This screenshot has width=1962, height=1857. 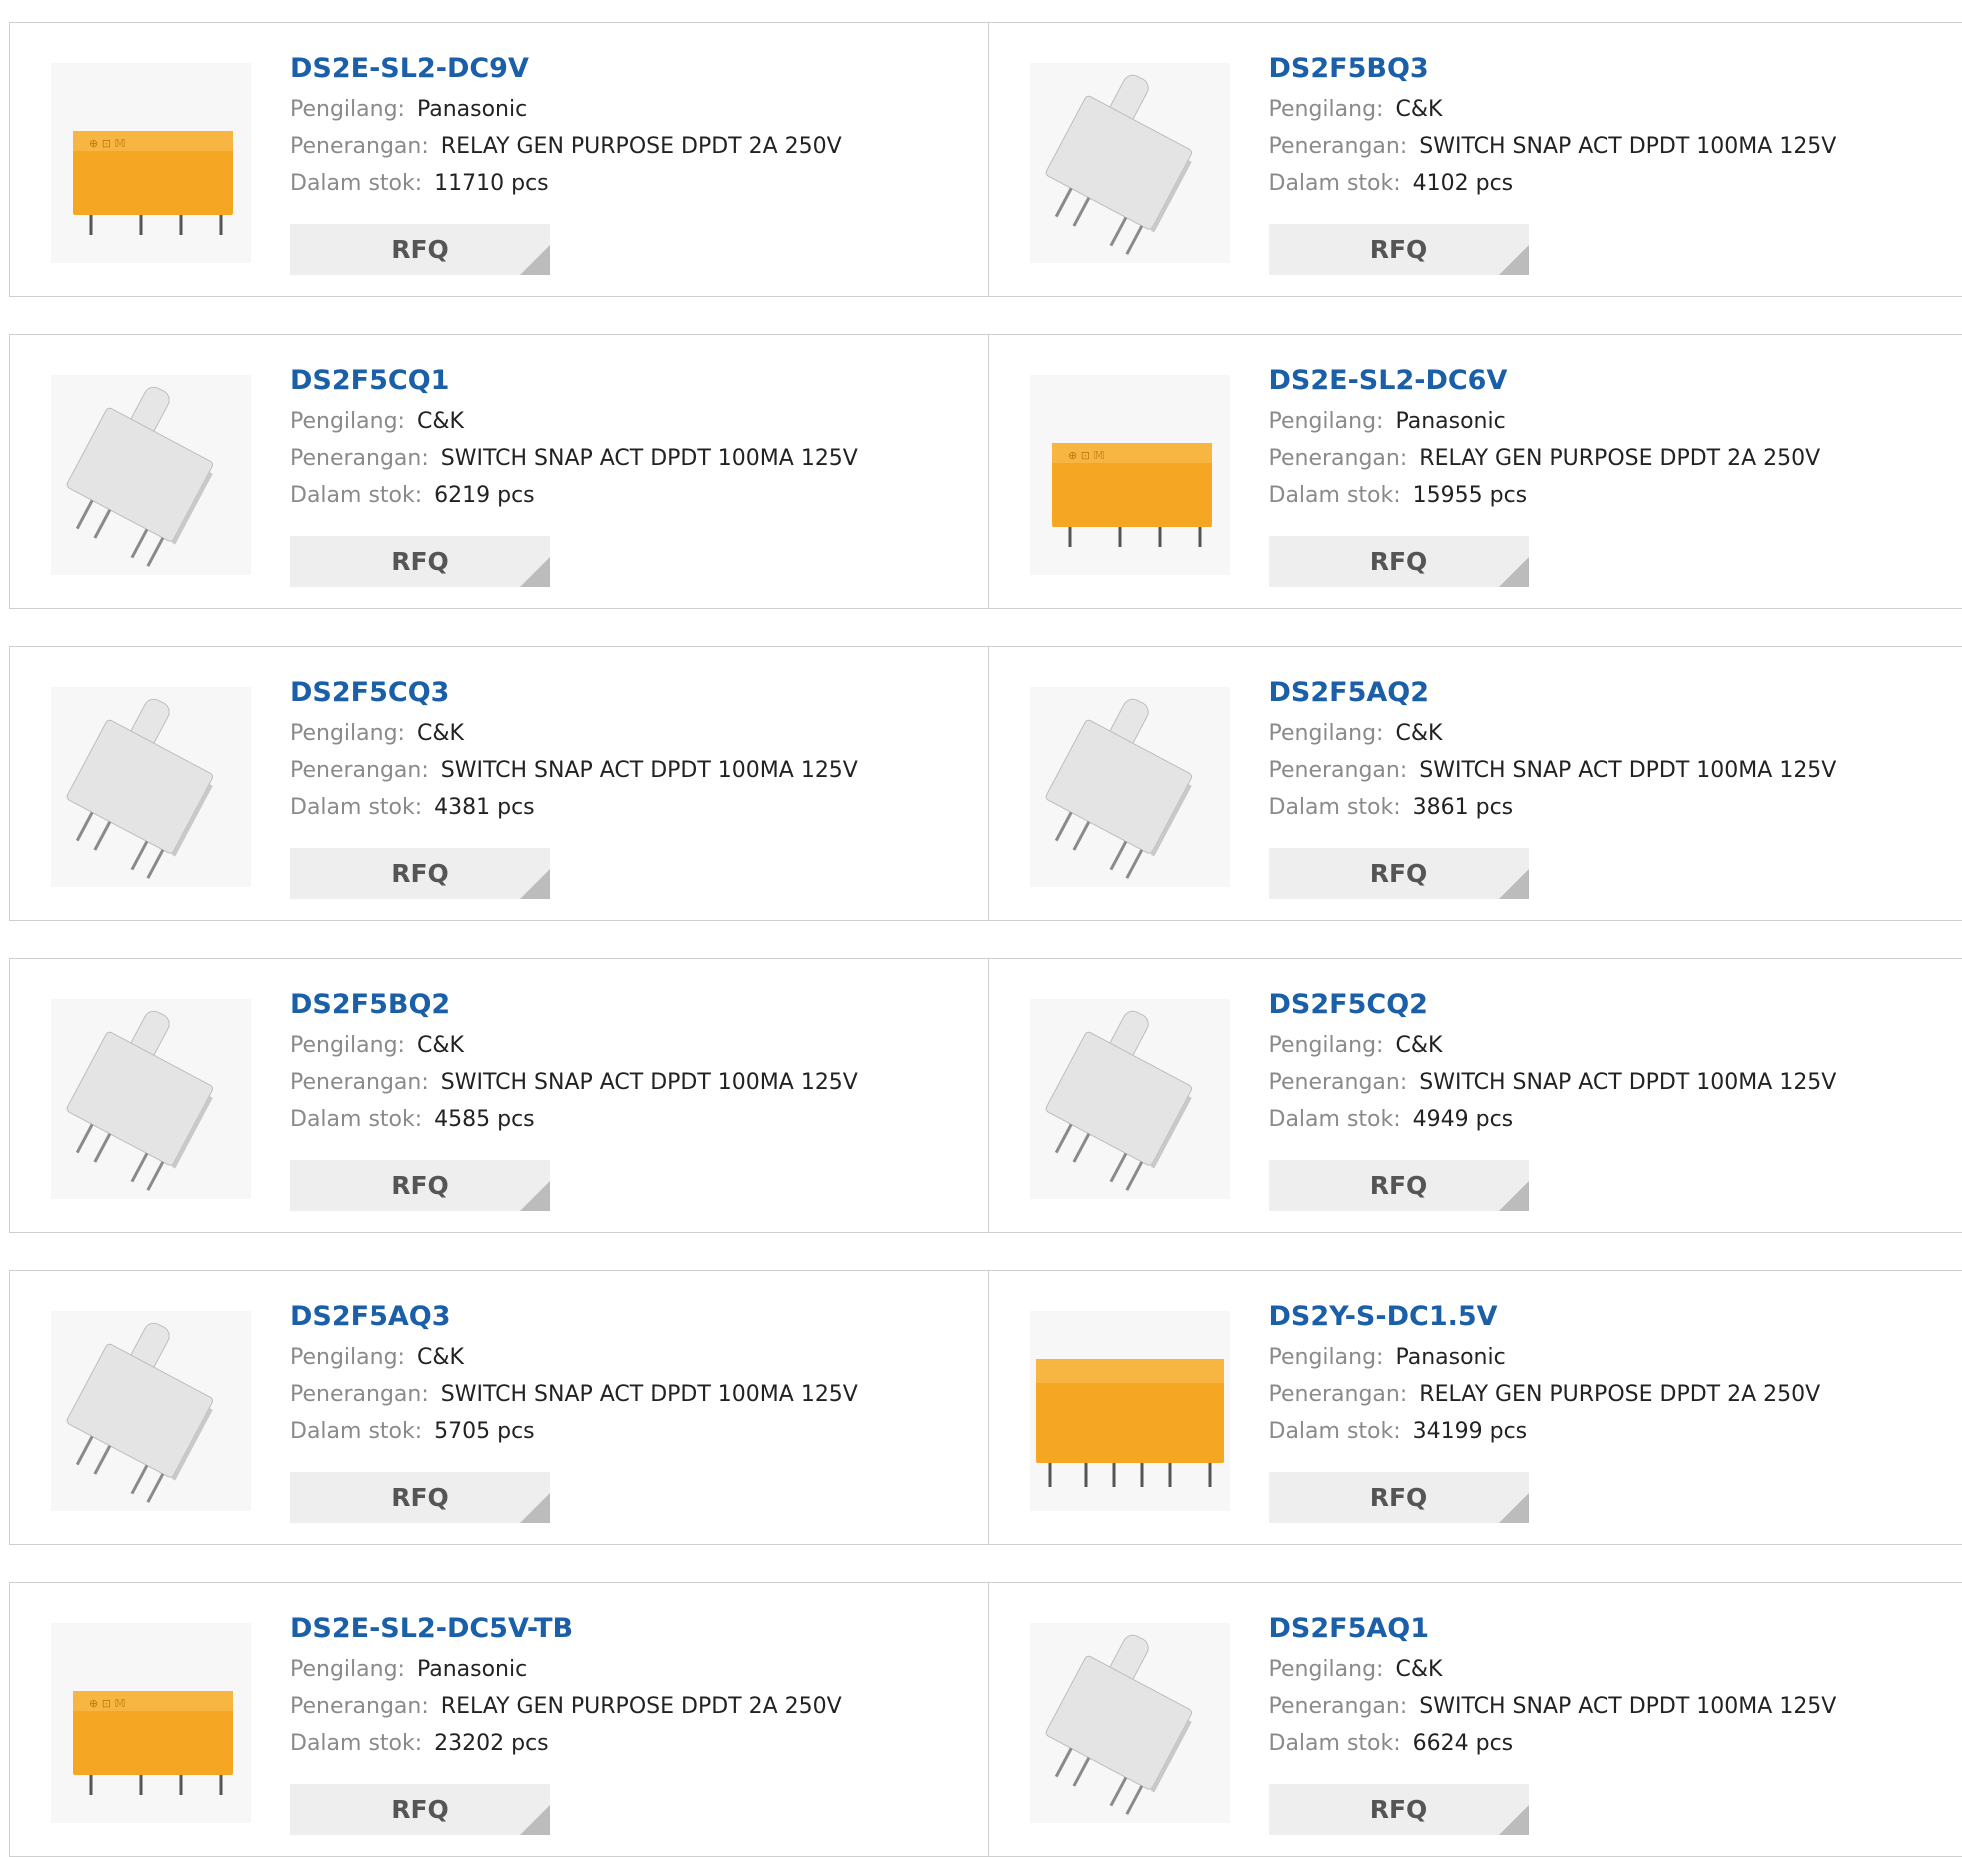 What do you see at coordinates (1349, 693) in the screenshot?
I see `part-number-link: DS2F5AQ2` at bounding box center [1349, 693].